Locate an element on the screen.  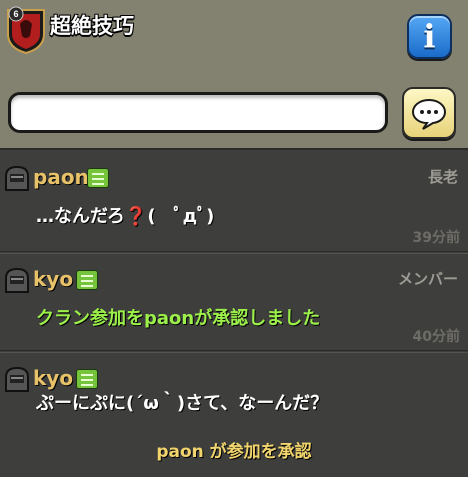
member-role: メンバー is located at coordinates (427, 279).